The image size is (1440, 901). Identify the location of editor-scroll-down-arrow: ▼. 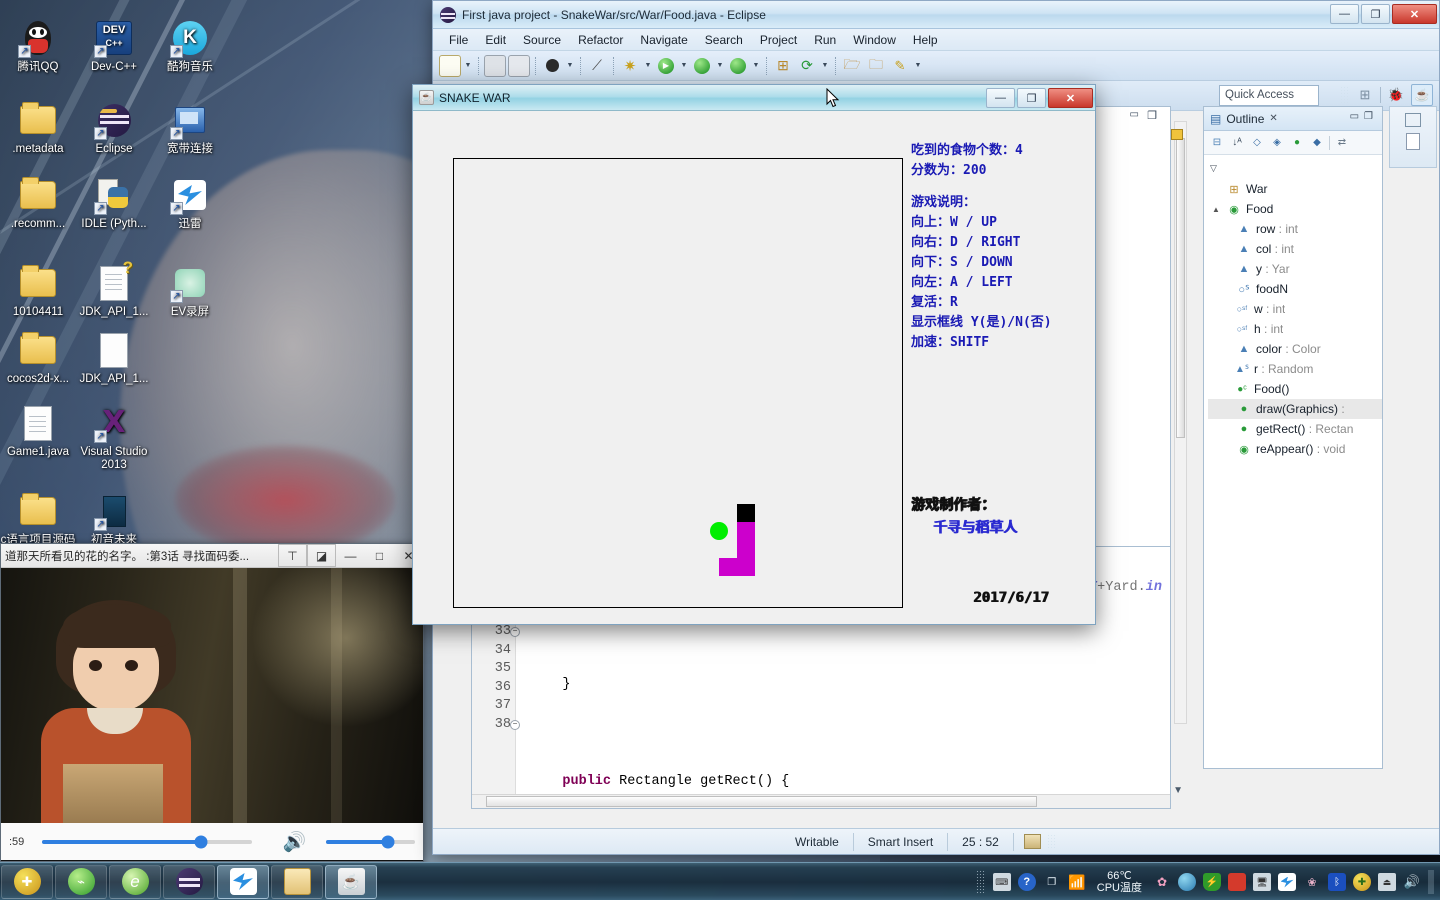
(1178, 790).